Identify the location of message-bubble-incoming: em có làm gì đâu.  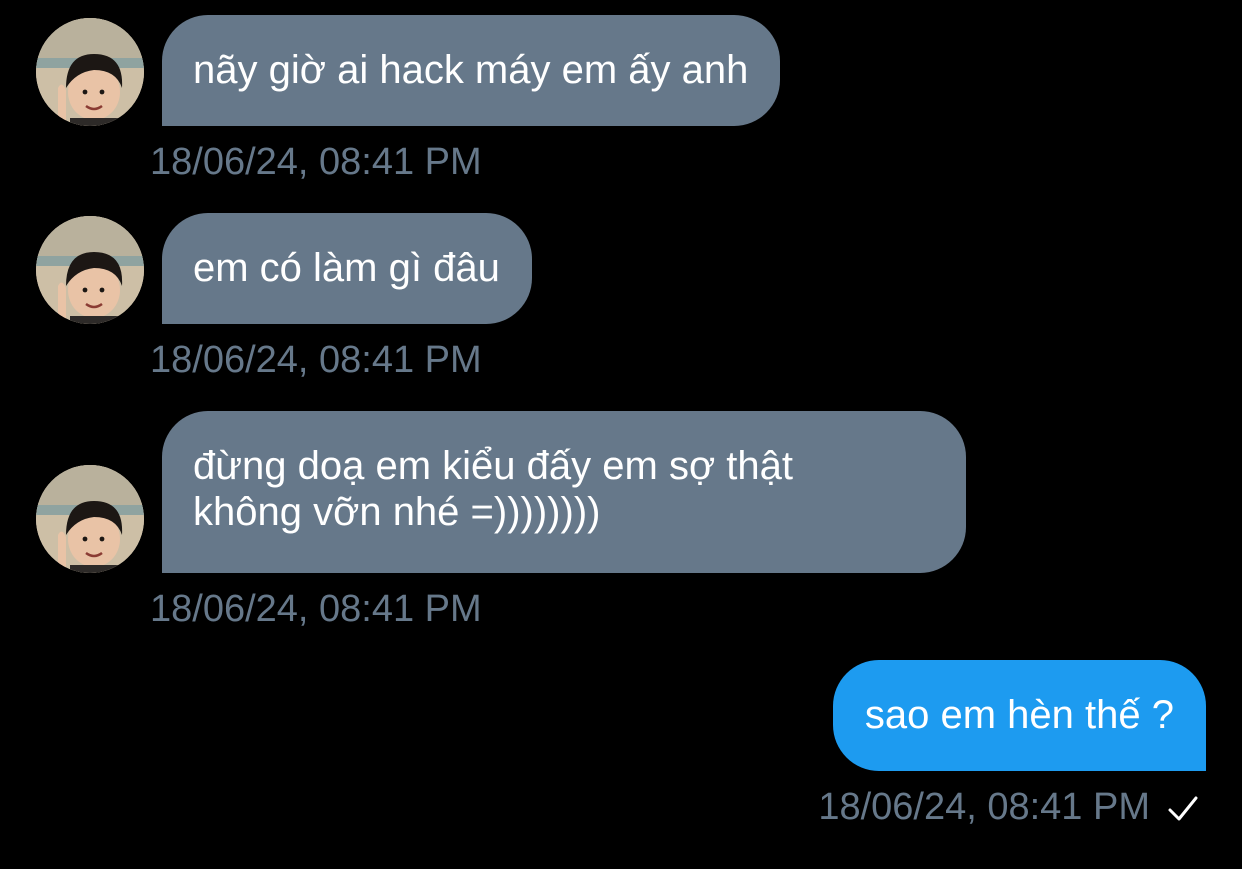
(347, 268).